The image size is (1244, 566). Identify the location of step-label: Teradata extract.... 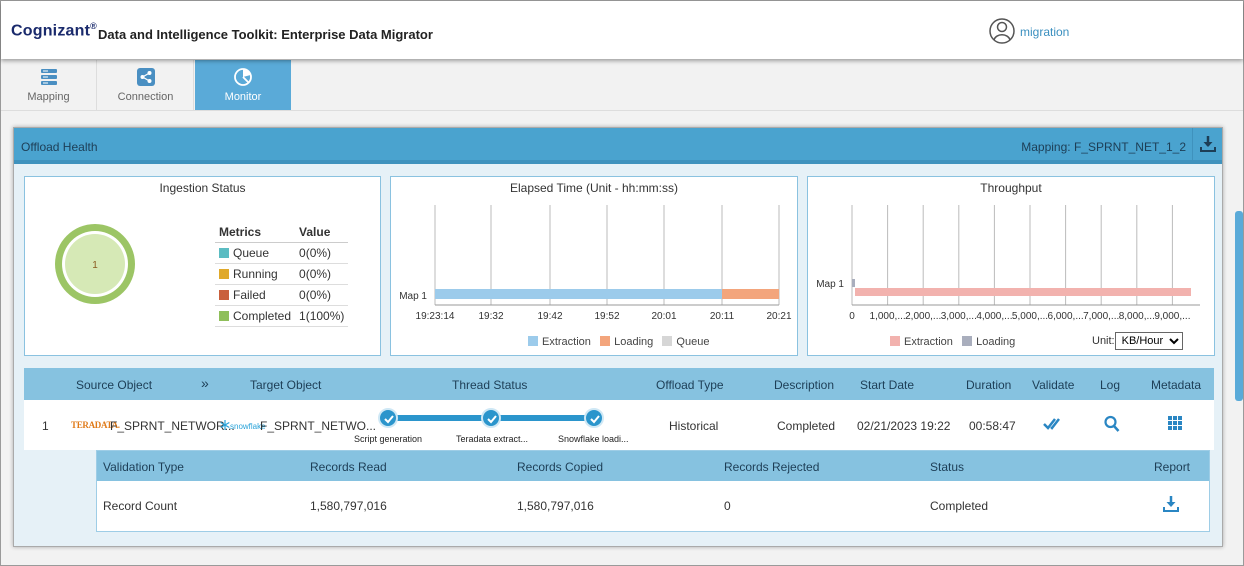
(492, 439).